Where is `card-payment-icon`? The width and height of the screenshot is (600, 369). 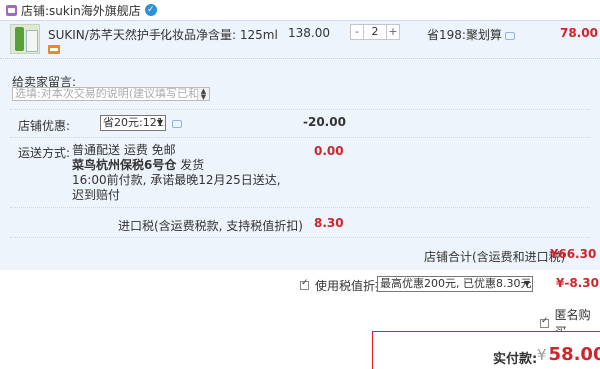
card-payment-icon is located at coordinates (54, 49).